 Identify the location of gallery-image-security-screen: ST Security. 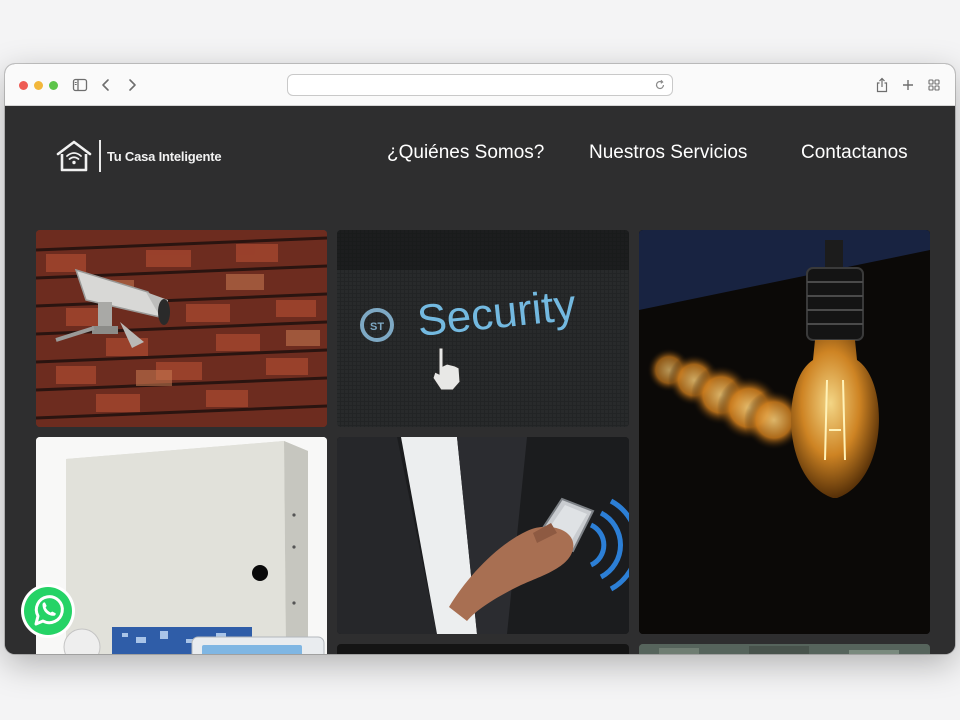
(483, 328).